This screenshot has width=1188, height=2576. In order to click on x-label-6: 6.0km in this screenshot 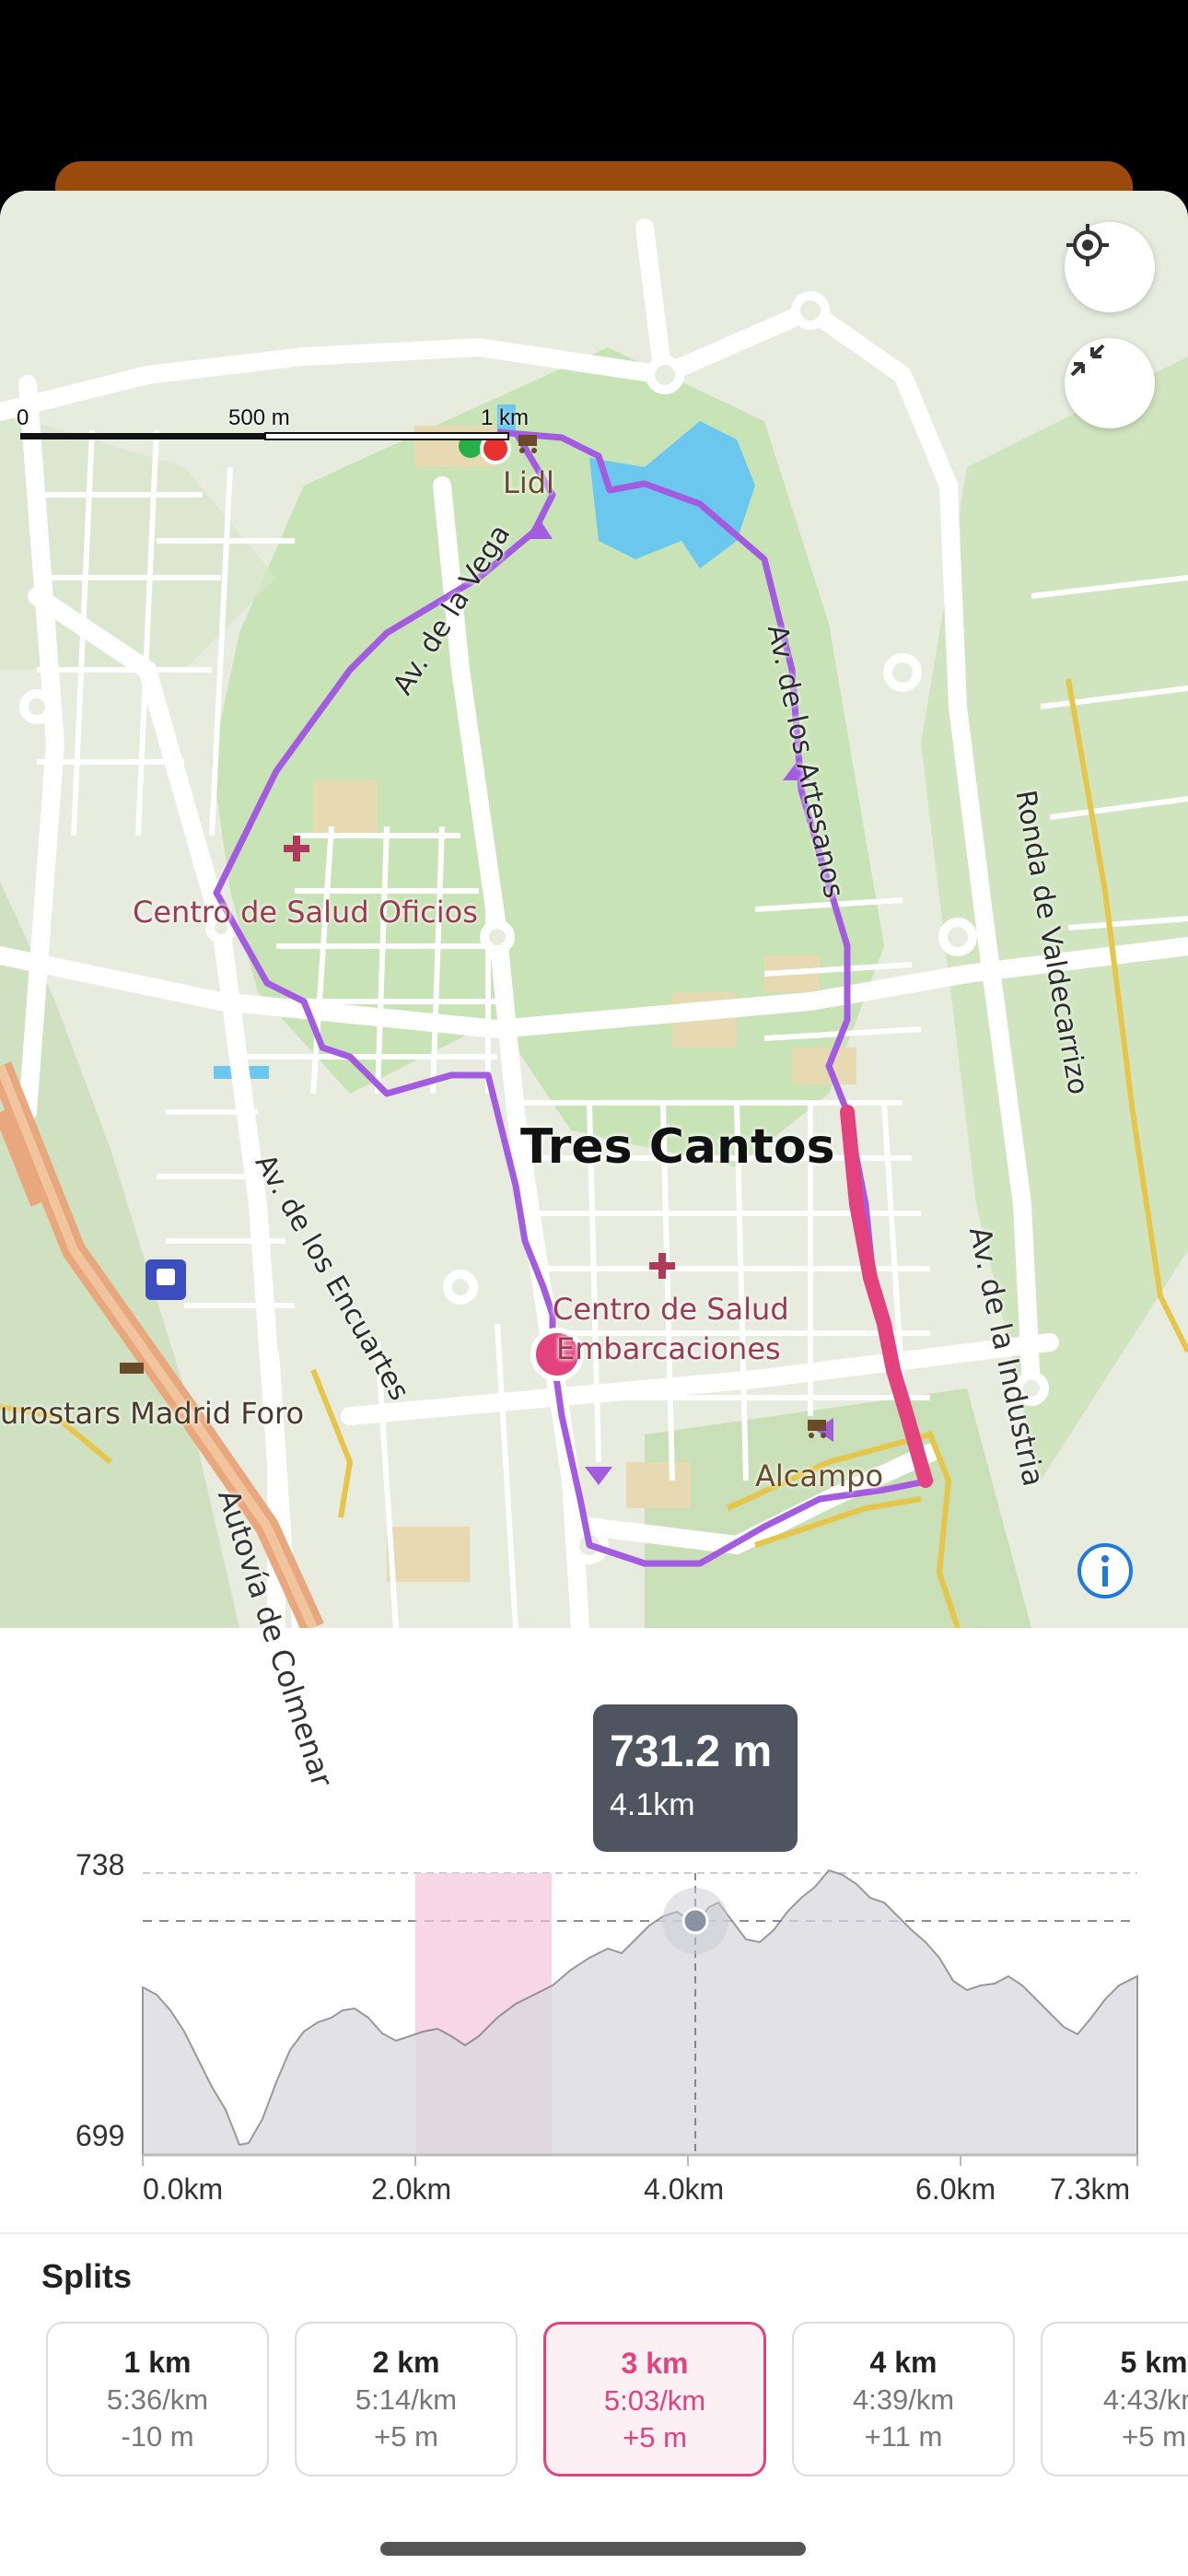, I will do `click(955, 2189)`.